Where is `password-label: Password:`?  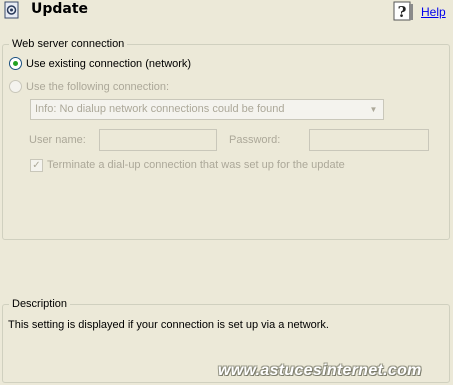
password-label: Password: is located at coordinates (255, 140).